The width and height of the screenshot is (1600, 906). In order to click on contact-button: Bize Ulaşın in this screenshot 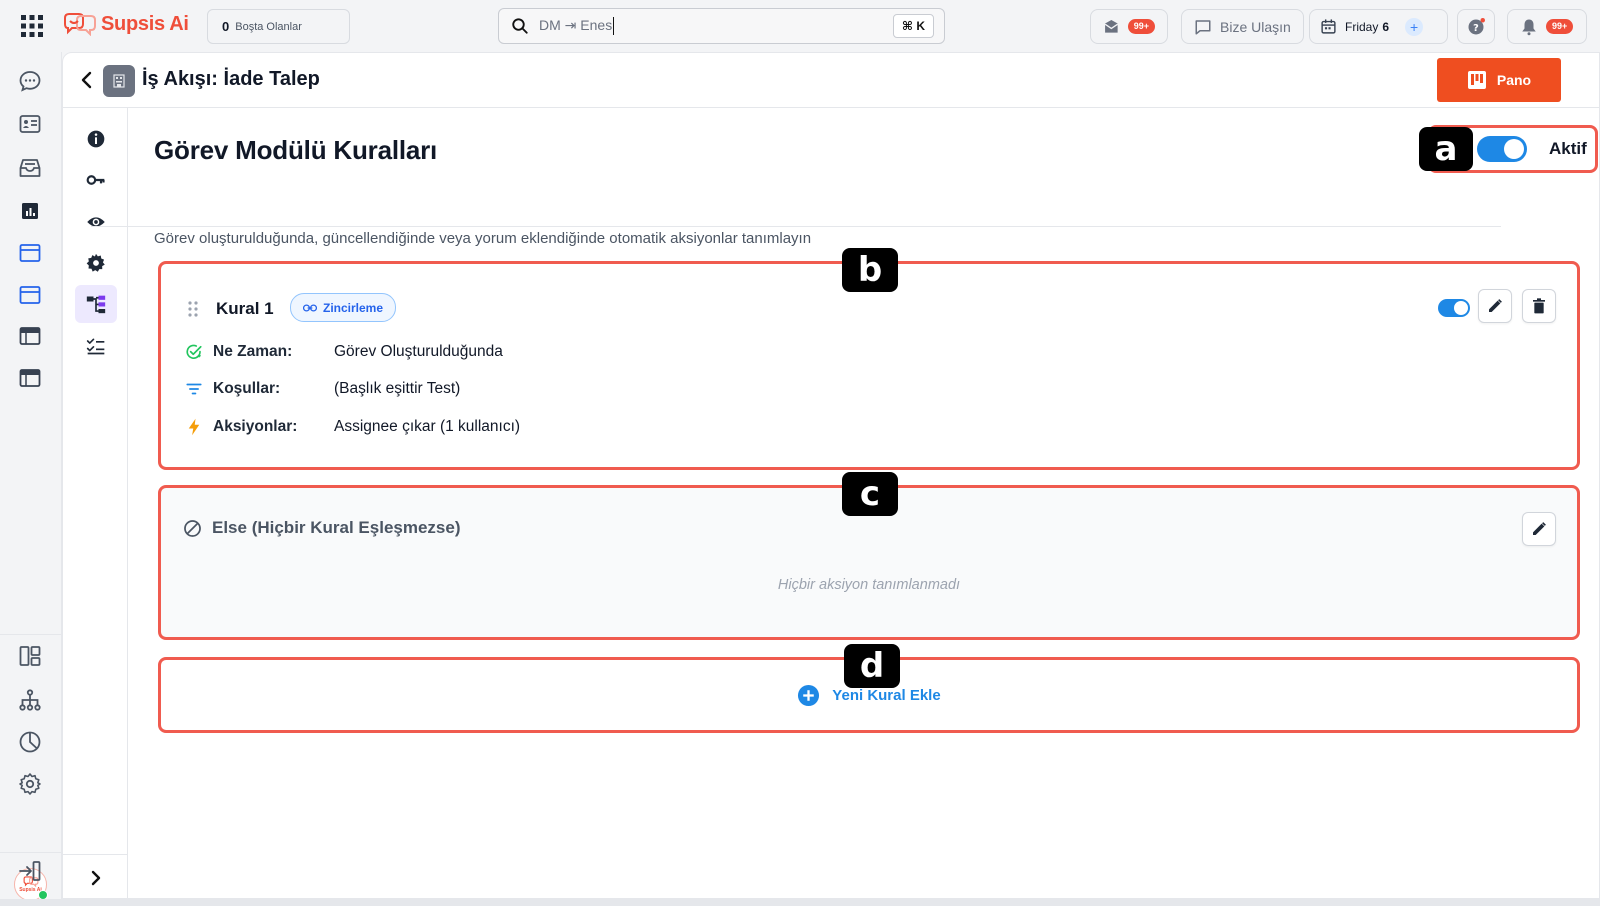, I will do `click(1242, 26)`.